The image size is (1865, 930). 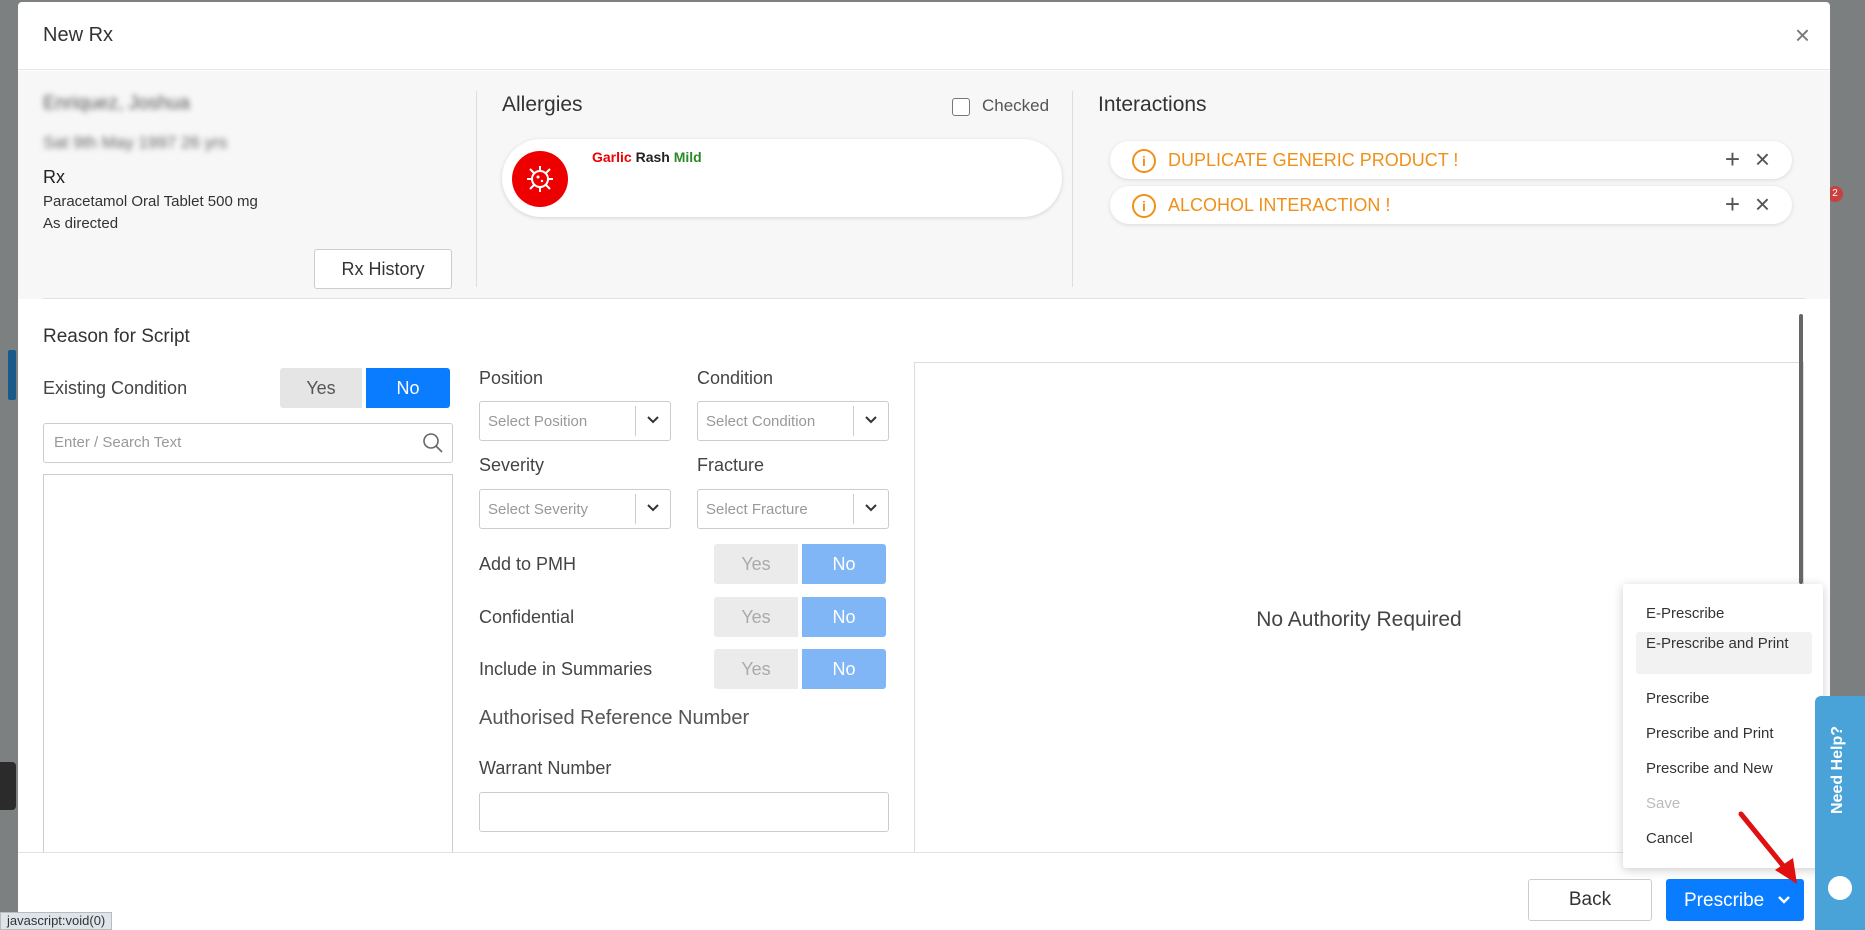 I want to click on condition-list, so click(x=248, y=664).